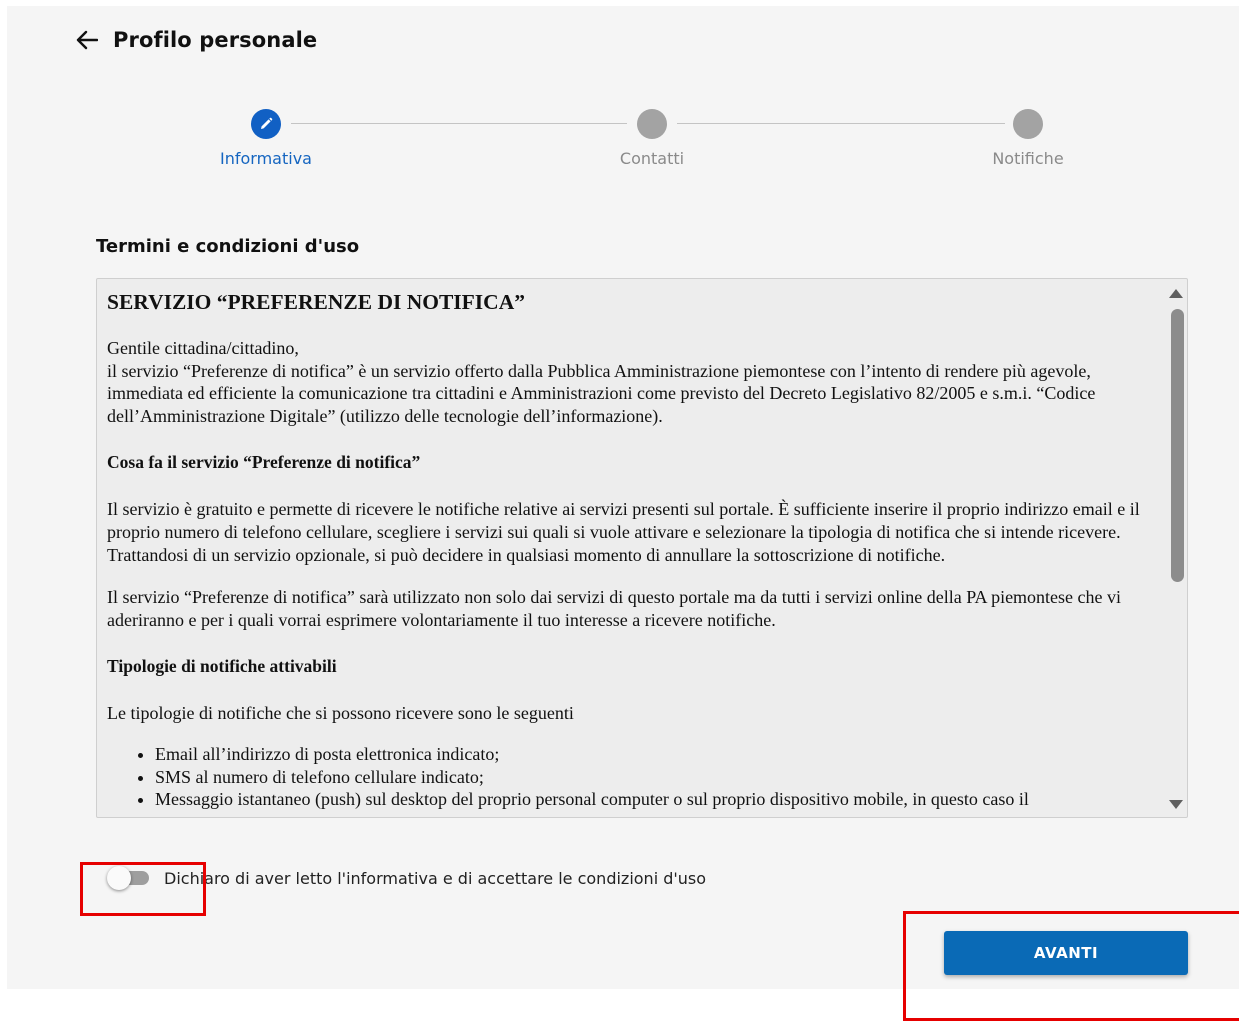  I want to click on scroll-up-arrow-icon, so click(1176, 292).